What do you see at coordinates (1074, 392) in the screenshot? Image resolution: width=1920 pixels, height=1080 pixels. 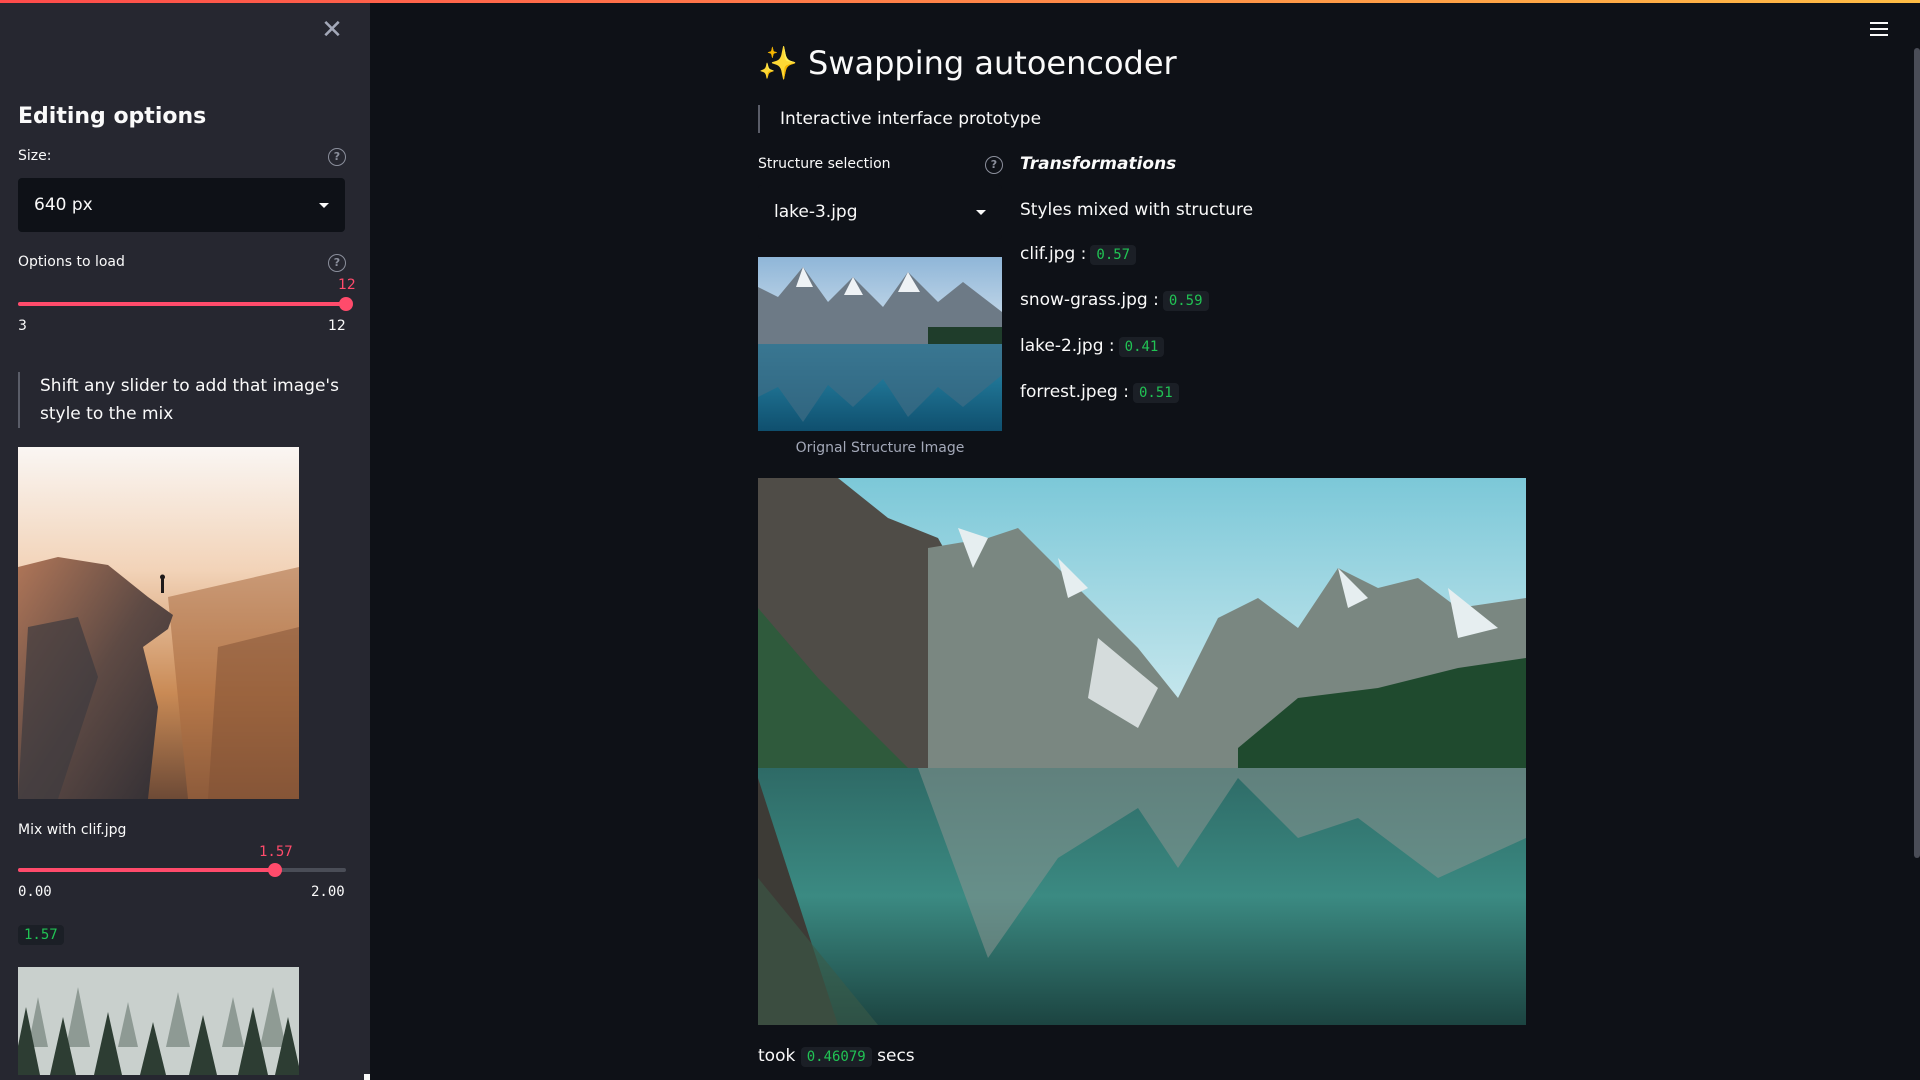 I see `transformation-name: forrest.jpeg :` at bounding box center [1074, 392].